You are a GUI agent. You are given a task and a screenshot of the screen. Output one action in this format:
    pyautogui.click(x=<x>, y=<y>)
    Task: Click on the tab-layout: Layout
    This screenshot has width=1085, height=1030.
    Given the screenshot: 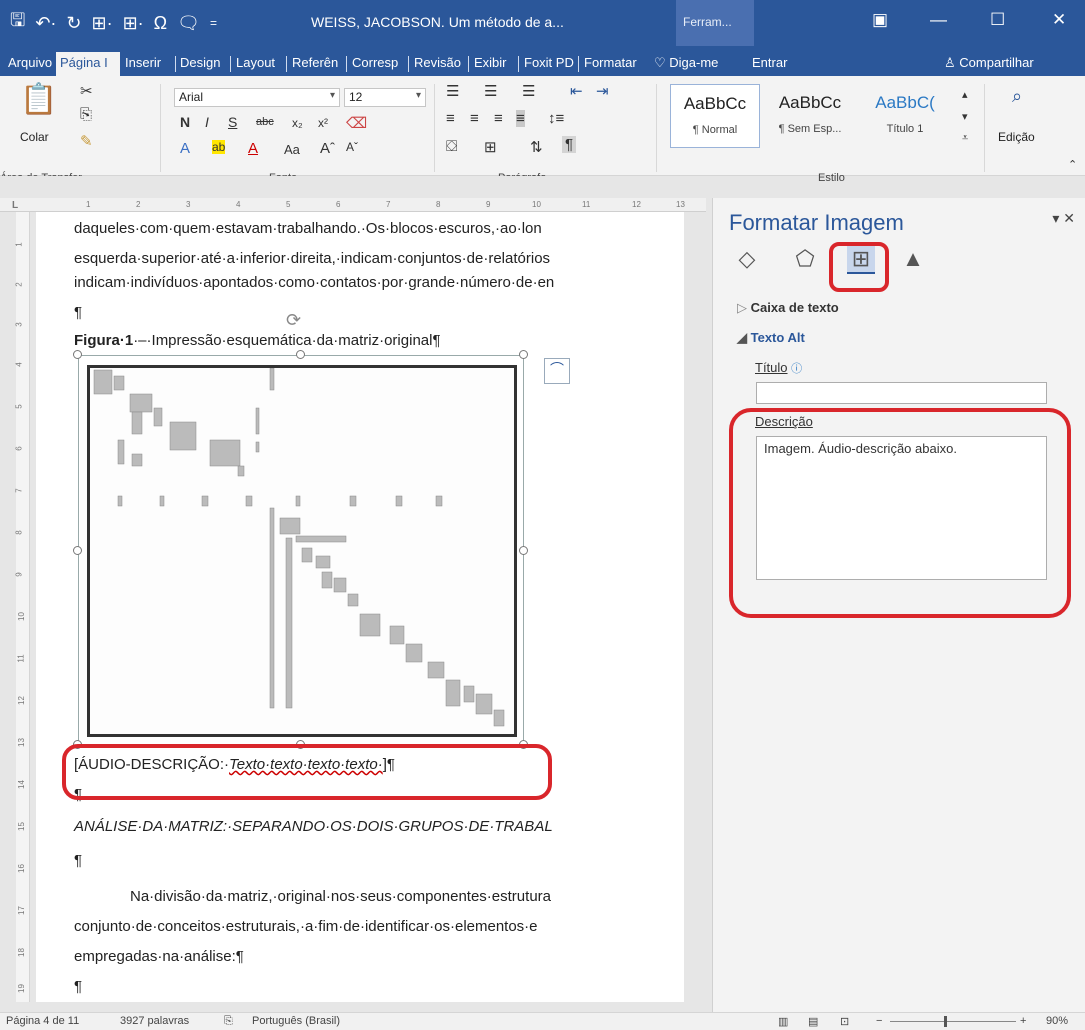 What is the action you would take?
    pyautogui.click(x=258, y=64)
    